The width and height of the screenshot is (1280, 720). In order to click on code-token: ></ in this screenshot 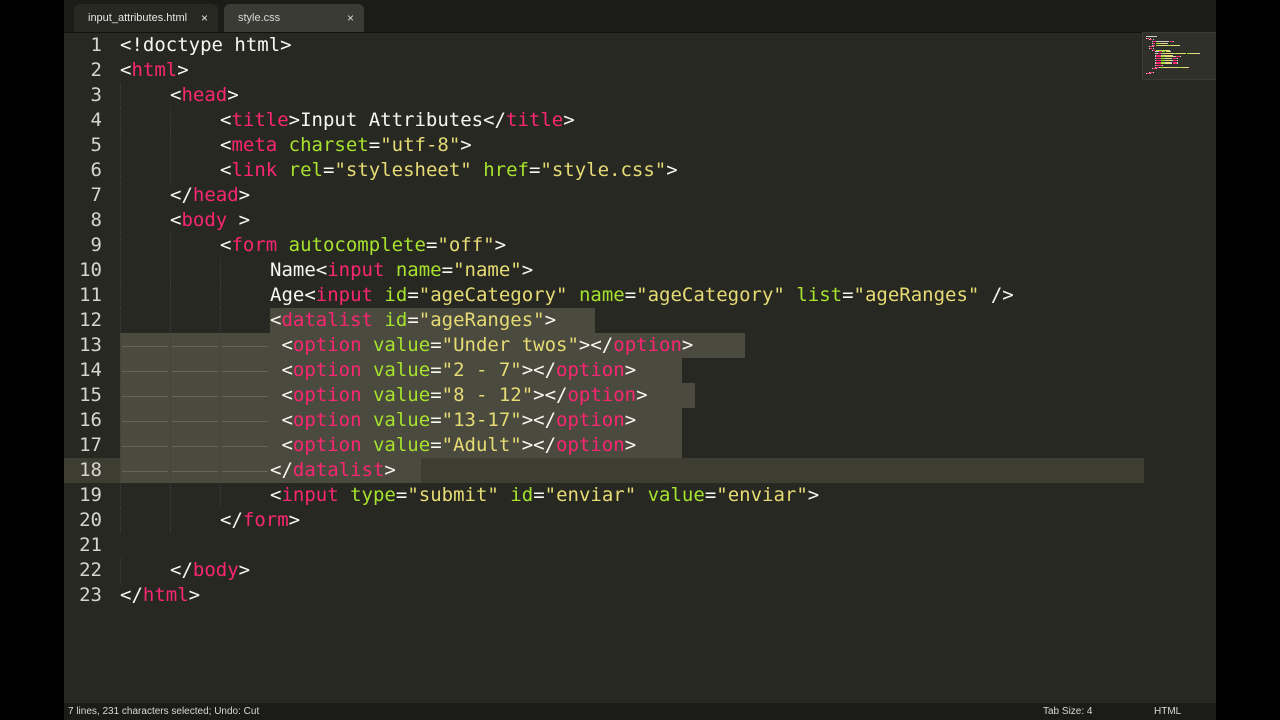, I will do `click(539, 420)`.